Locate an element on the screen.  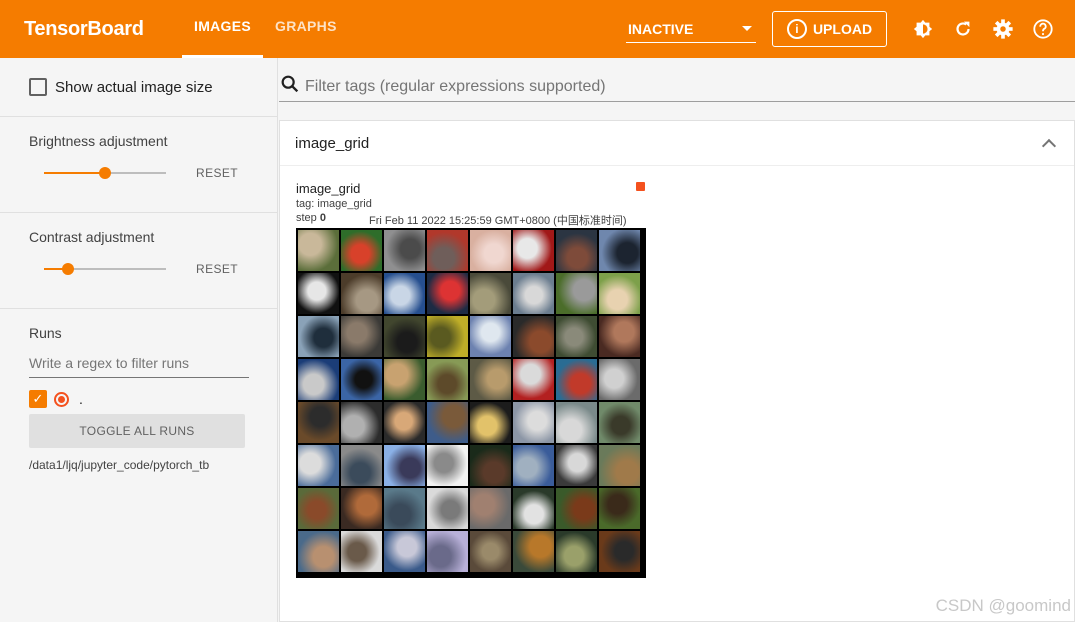
dropdown-caret-icon is located at coordinates (747, 28).